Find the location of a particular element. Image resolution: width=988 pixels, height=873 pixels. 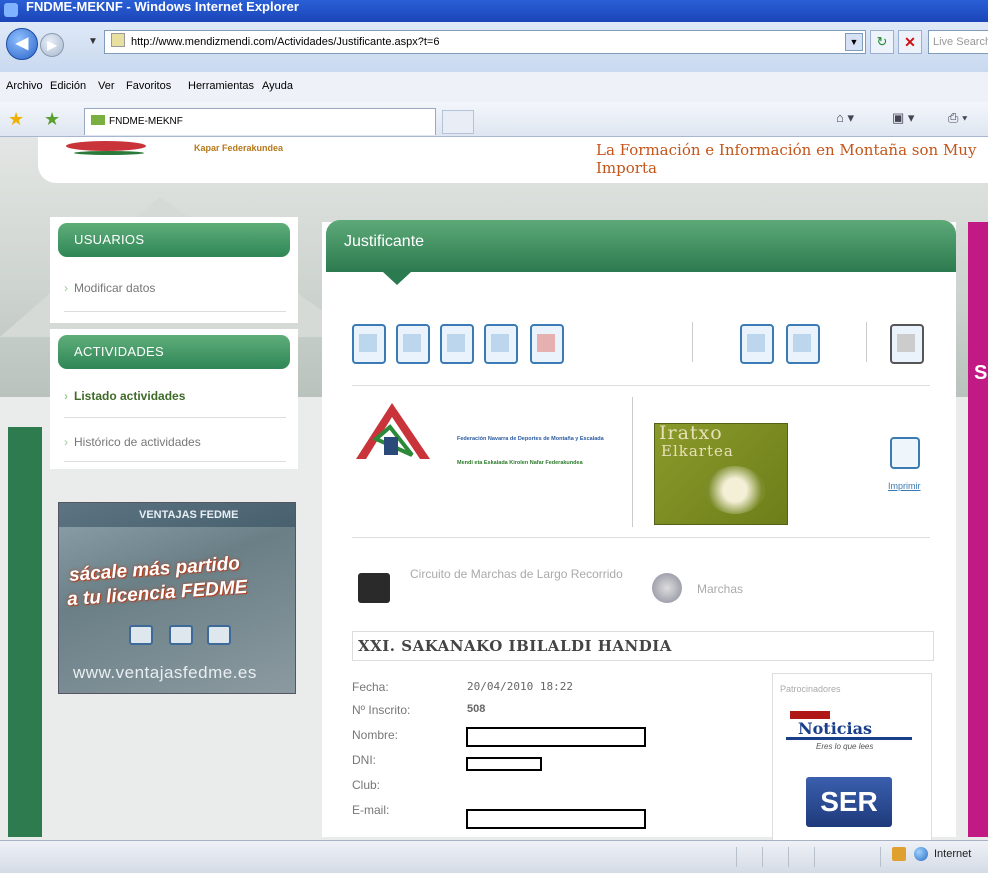

banner-url: www.ventajasfedme.es is located at coordinates (165, 672).